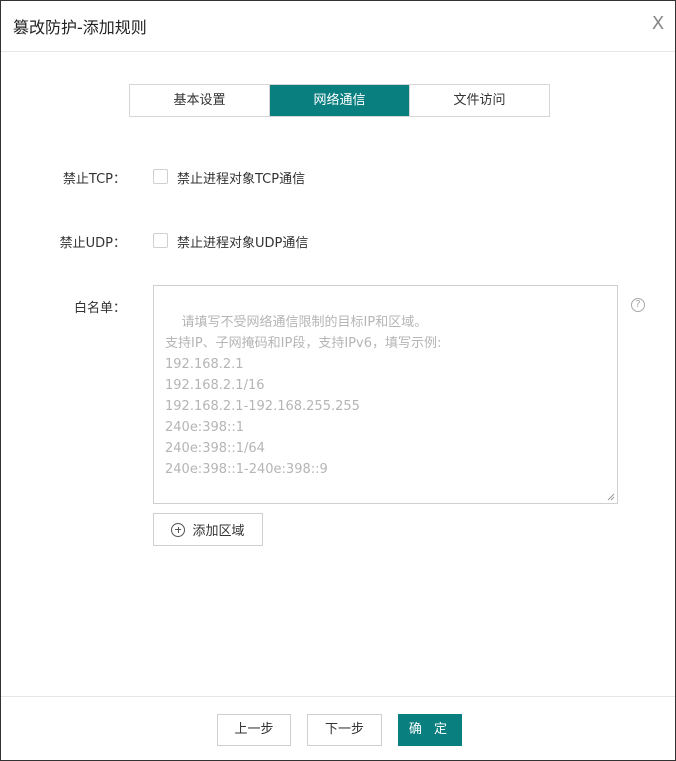 This screenshot has width=676, height=761. Describe the element at coordinates (344, 730) in the screenshot. I see `next-step-button: 下一步` at that location.